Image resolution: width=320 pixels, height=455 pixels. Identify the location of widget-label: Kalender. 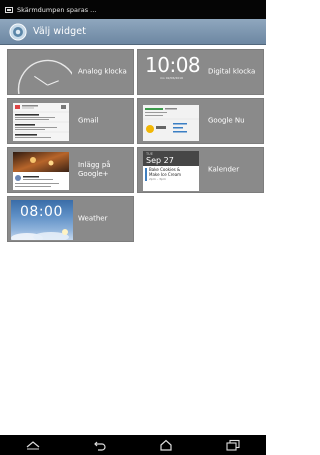
(224, 169).